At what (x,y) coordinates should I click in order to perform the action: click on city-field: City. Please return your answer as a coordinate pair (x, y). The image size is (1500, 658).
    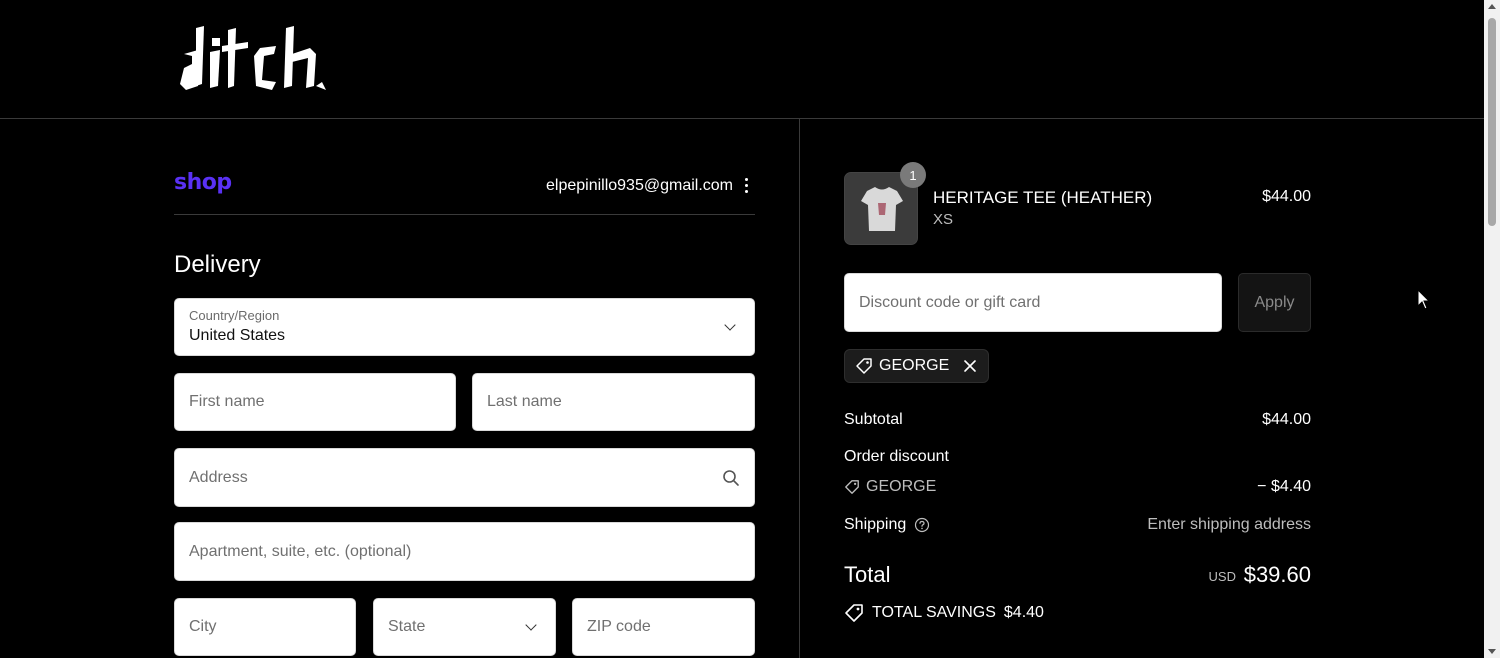
    Looking at the image, I should click on (265, 627).